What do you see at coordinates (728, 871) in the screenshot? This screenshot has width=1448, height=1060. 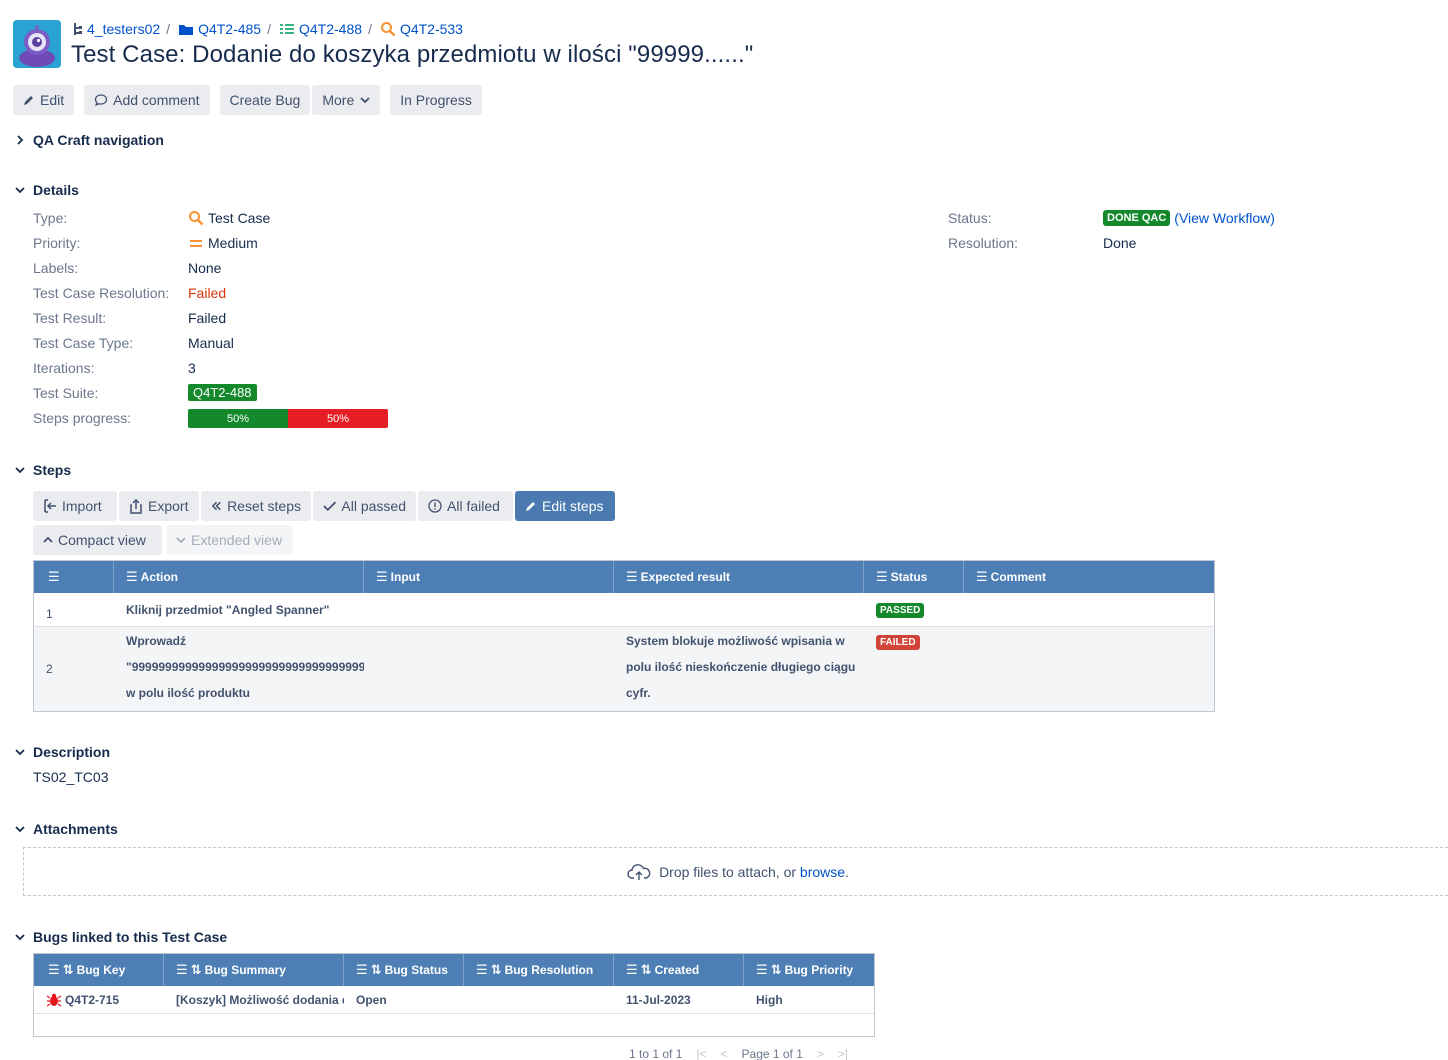 I see `dropzone-text: Drop files to attach, or` at bounding box center [728, 871].